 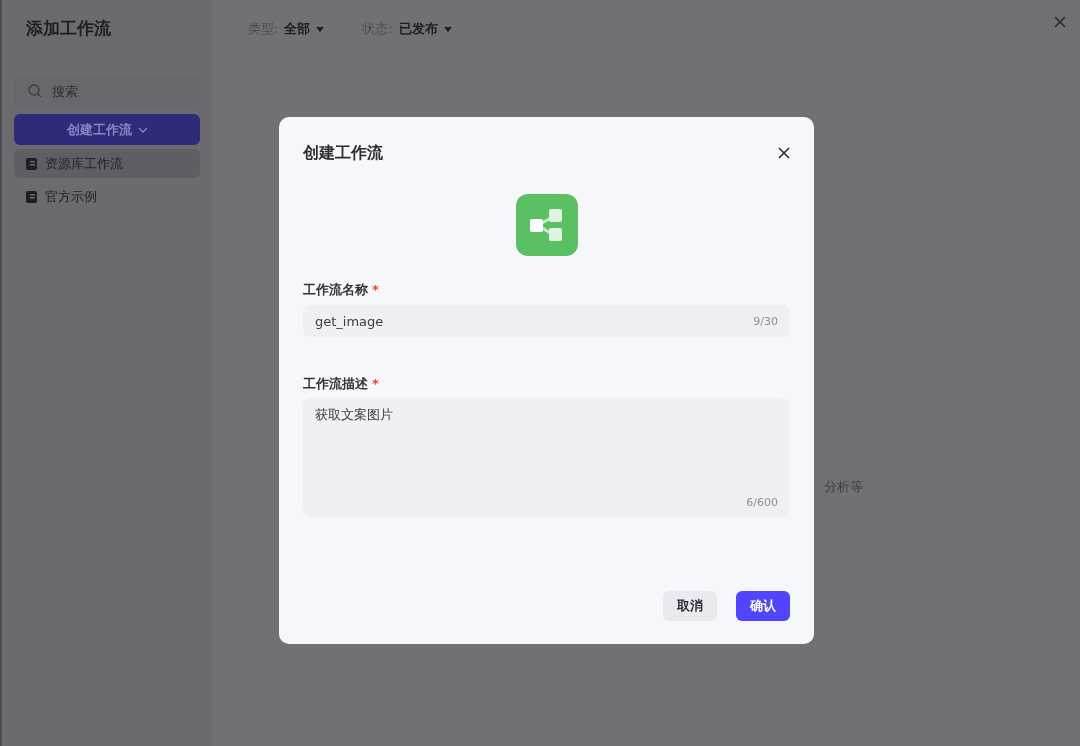 I want to click on close-button, so click(x=1060, y=22).